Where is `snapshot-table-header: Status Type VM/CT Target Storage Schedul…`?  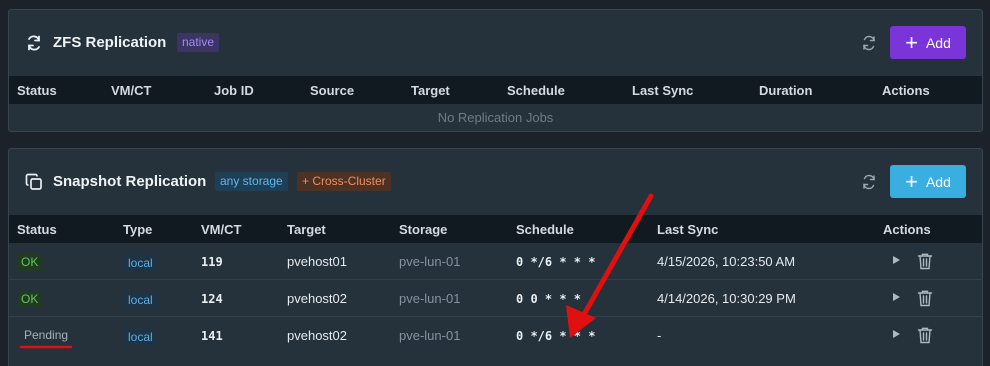 snapshot-table-header: Status Type VM/CT Target Storage Schedul… is located at coordinates (495, 229).